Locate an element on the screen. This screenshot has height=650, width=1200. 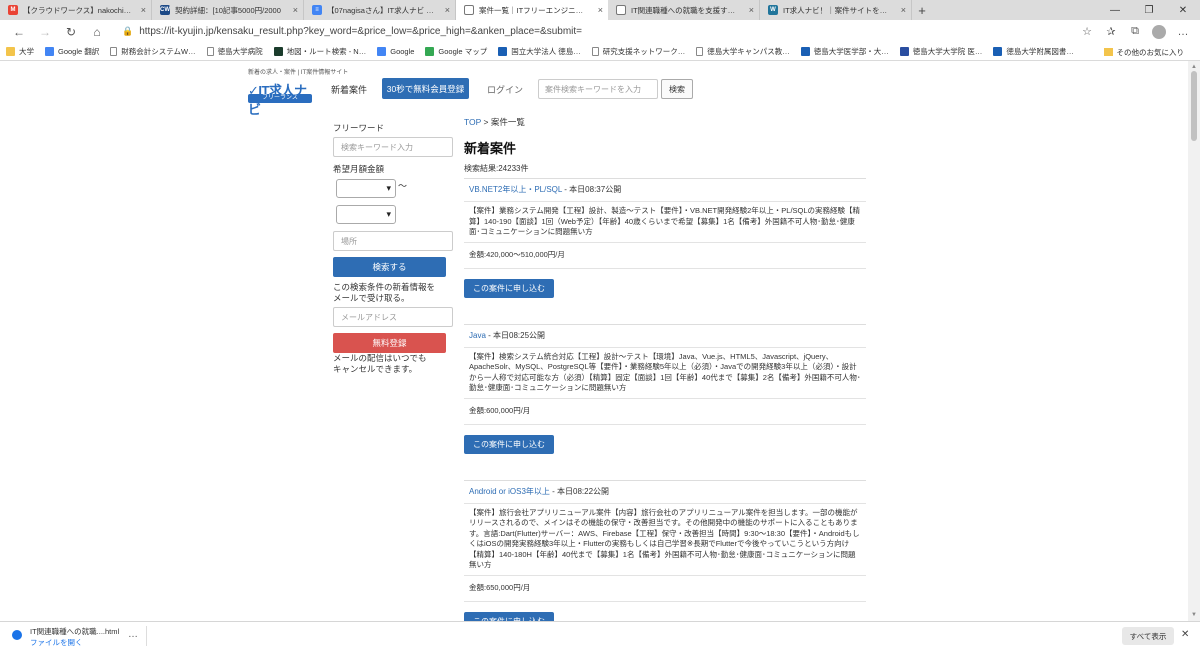
other-bookmarks-label: その他のお気に入り is located at coordinates (1150, 52).